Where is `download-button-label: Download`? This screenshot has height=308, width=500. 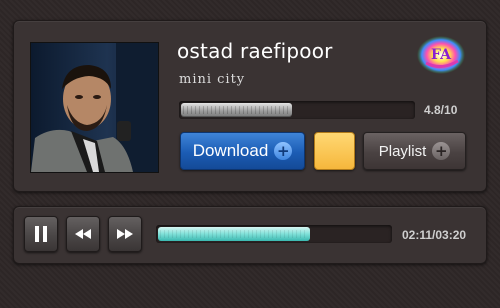 download-button-label: Download is located at coordinates (230, 150).